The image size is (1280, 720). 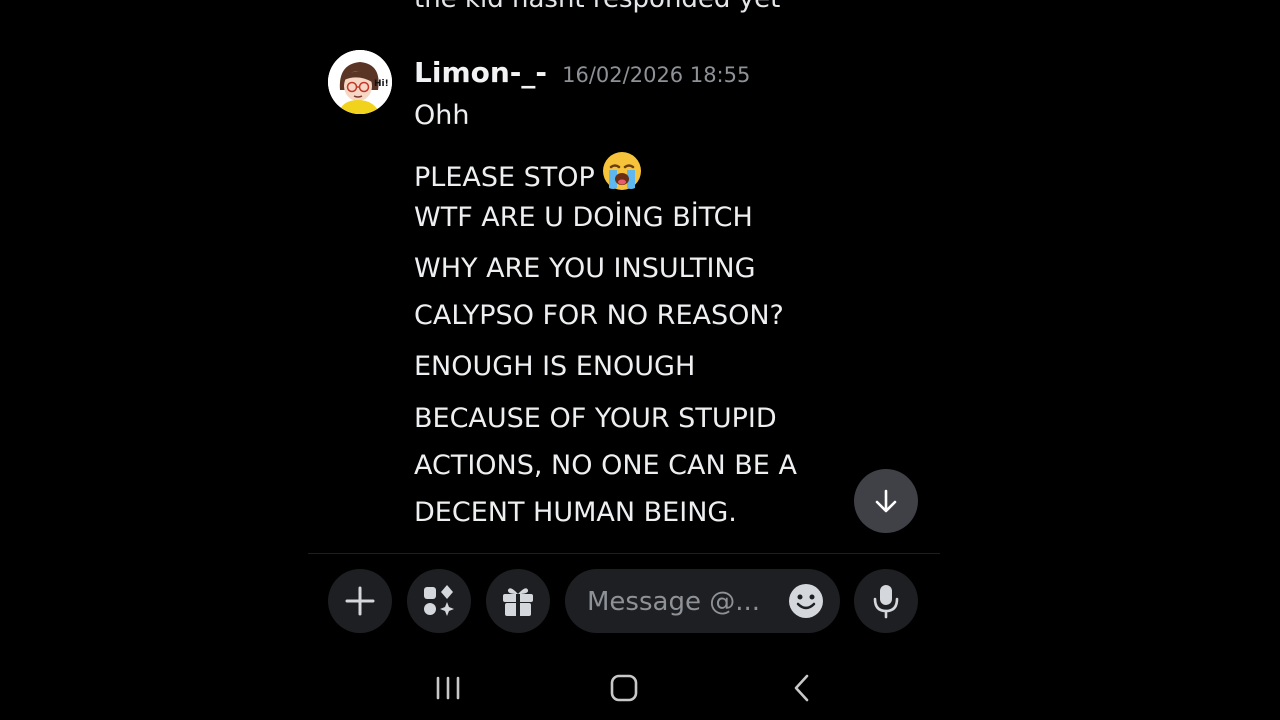 What do you see at coordinates (381, 84) in the screenshot?
I see `svg-text: Hi!` at bounding box center [381, 84].